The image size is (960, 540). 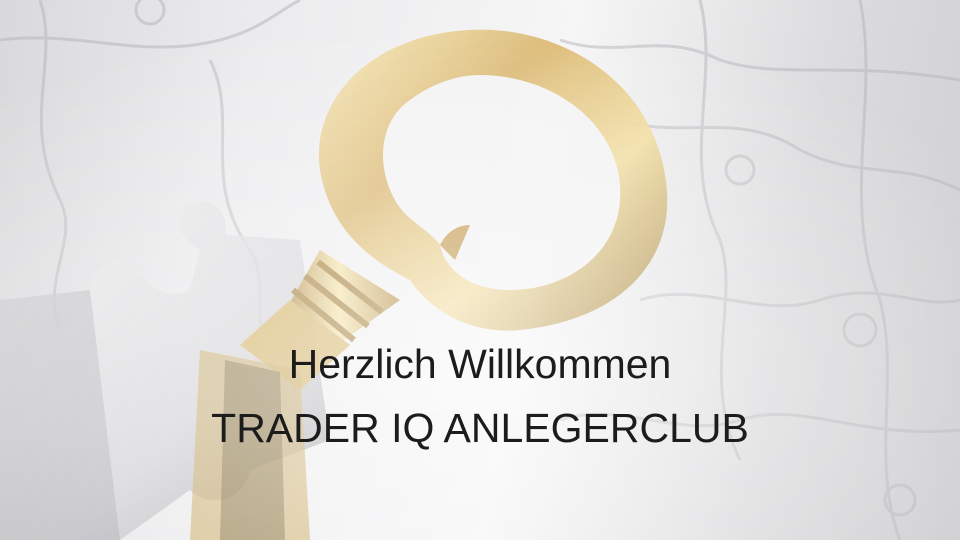 What do you see at coordinates (480, 364) in the screenshot?
I see `welcome-heading: Herzlich Willkommen` at bounding box center [480, 364].